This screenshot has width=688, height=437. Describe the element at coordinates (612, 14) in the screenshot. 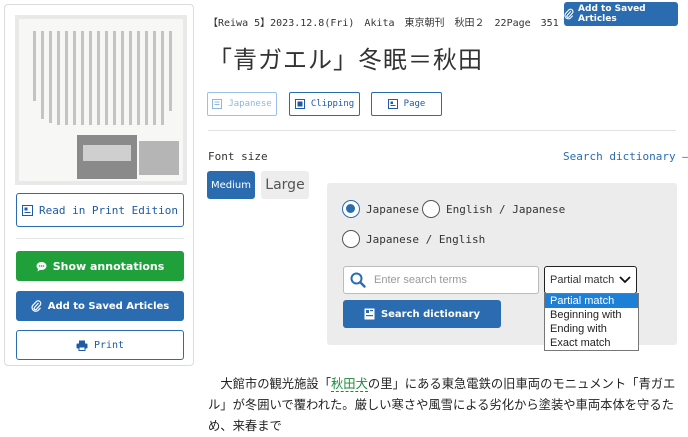

I see `header-add-to-saved-label: Add to Saved Articles` at that location.